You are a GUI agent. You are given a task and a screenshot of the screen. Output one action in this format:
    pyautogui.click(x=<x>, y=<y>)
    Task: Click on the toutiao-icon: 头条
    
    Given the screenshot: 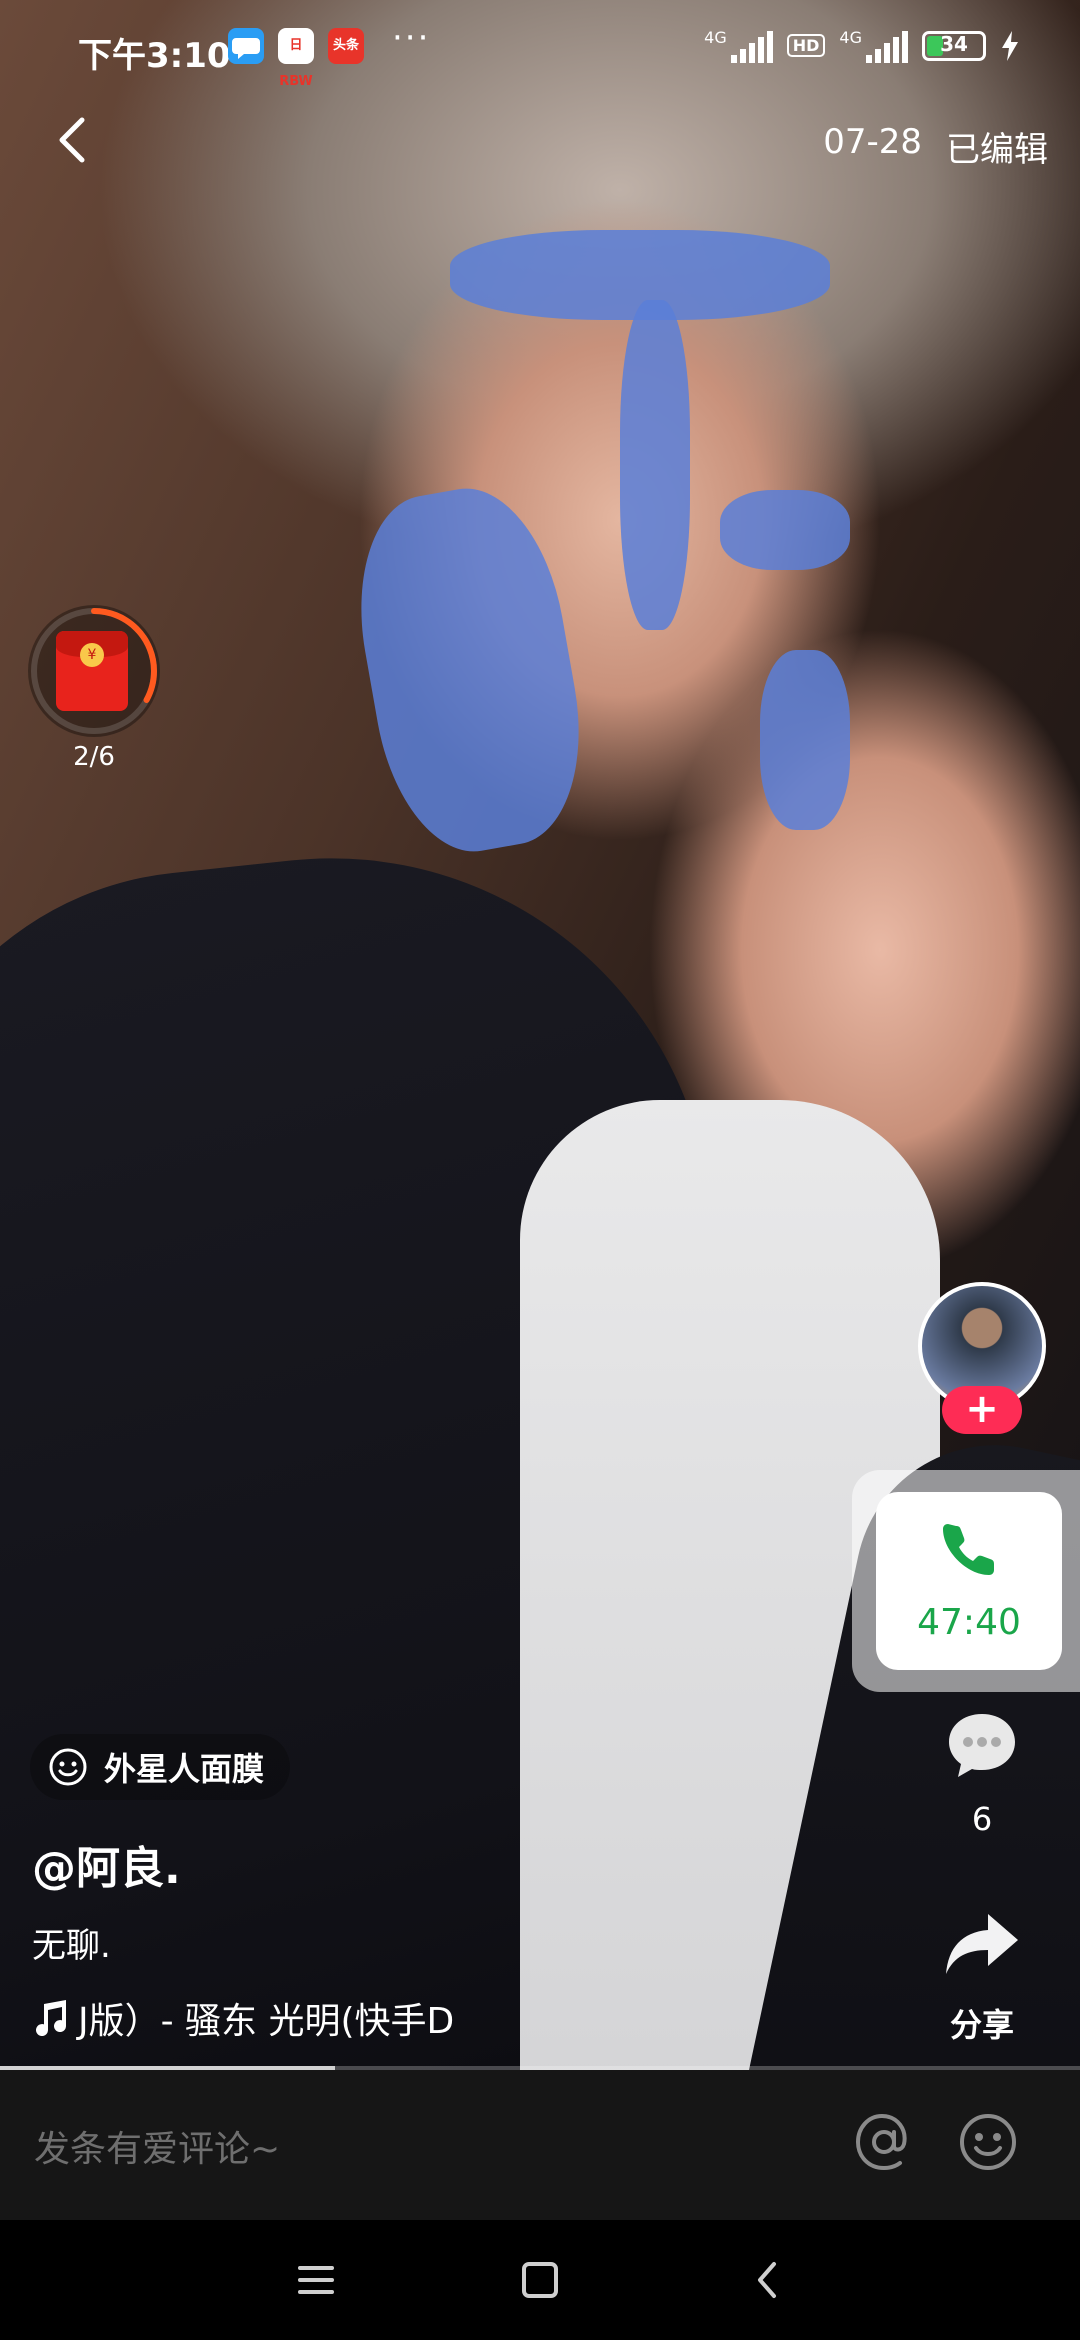 What is the action you would take?
    pyautogui.click(x=346, y=46)
    